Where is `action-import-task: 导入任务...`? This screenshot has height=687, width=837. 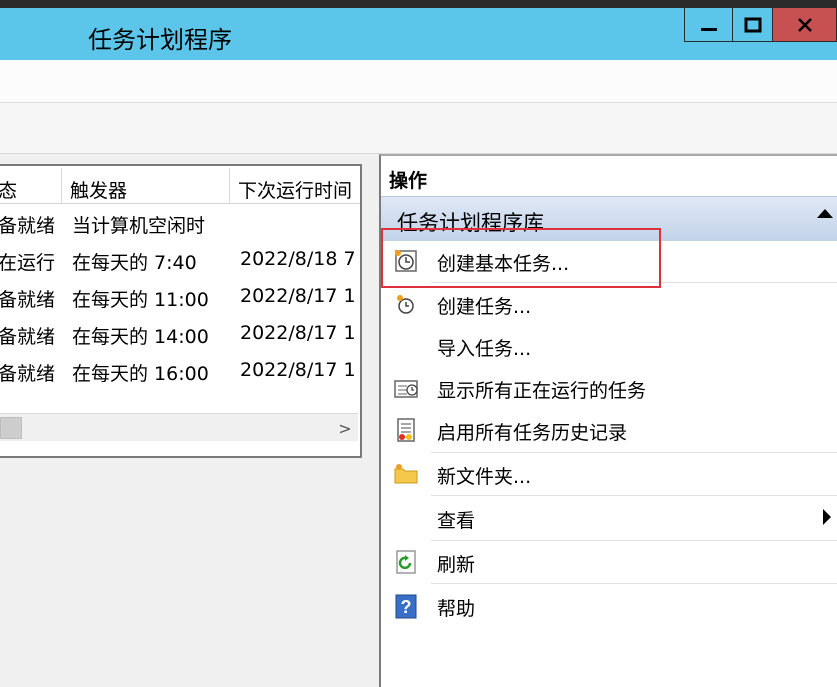 action-import-task: 导入任务... is located at coordinates (609, 346).